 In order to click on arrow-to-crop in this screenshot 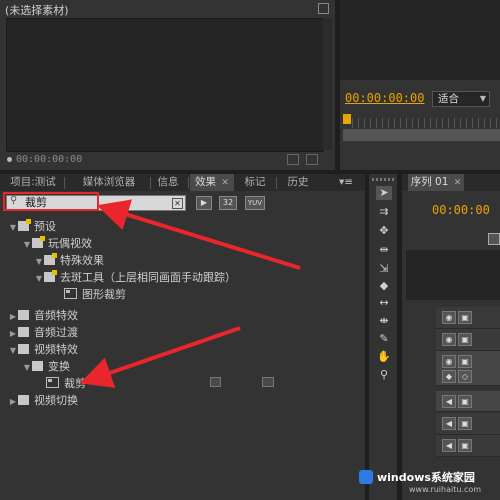, I will do `click(160, 357)`.